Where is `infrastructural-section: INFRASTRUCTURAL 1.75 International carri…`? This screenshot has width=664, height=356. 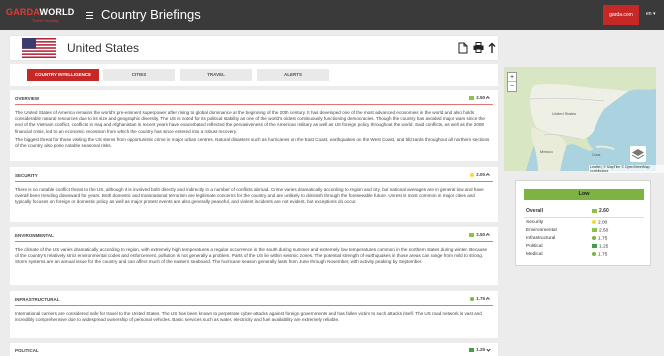 infrastructural-section: INFRASTRUCTURAL 1.75 International carri… is located at coordinates (254, 314).